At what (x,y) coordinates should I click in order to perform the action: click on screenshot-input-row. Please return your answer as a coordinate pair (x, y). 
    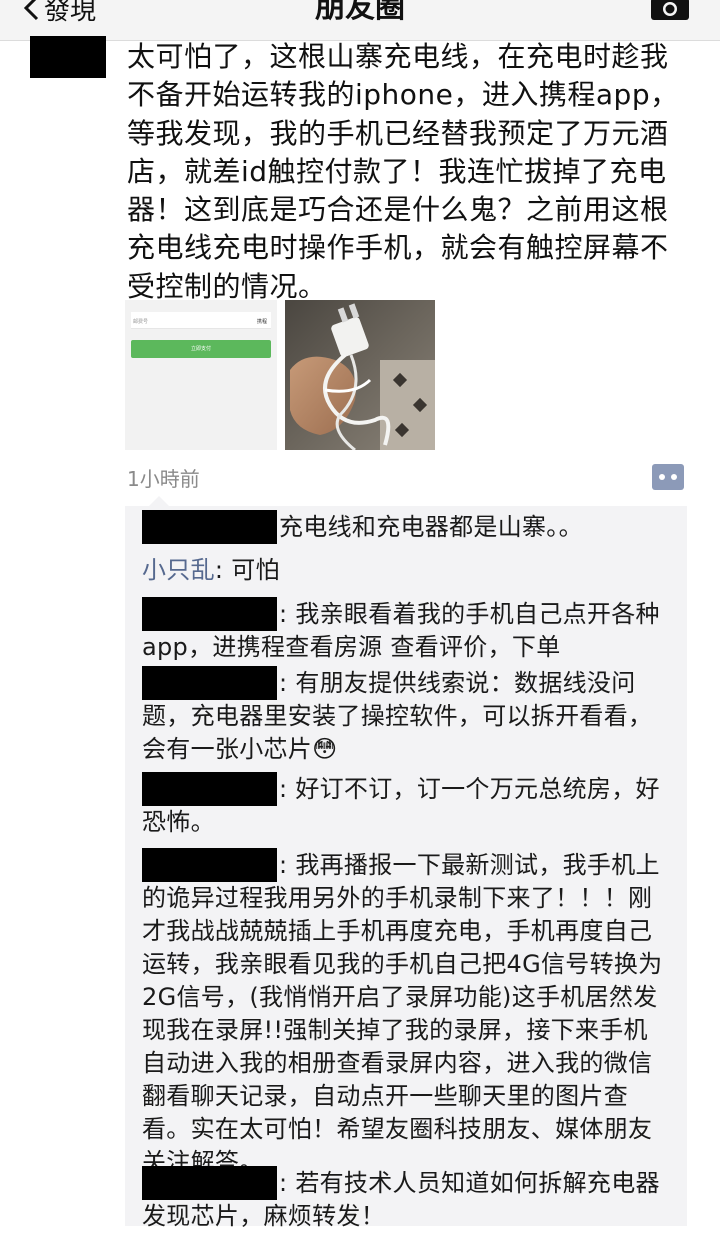
    Looking at the image, I should click on (201, 320).